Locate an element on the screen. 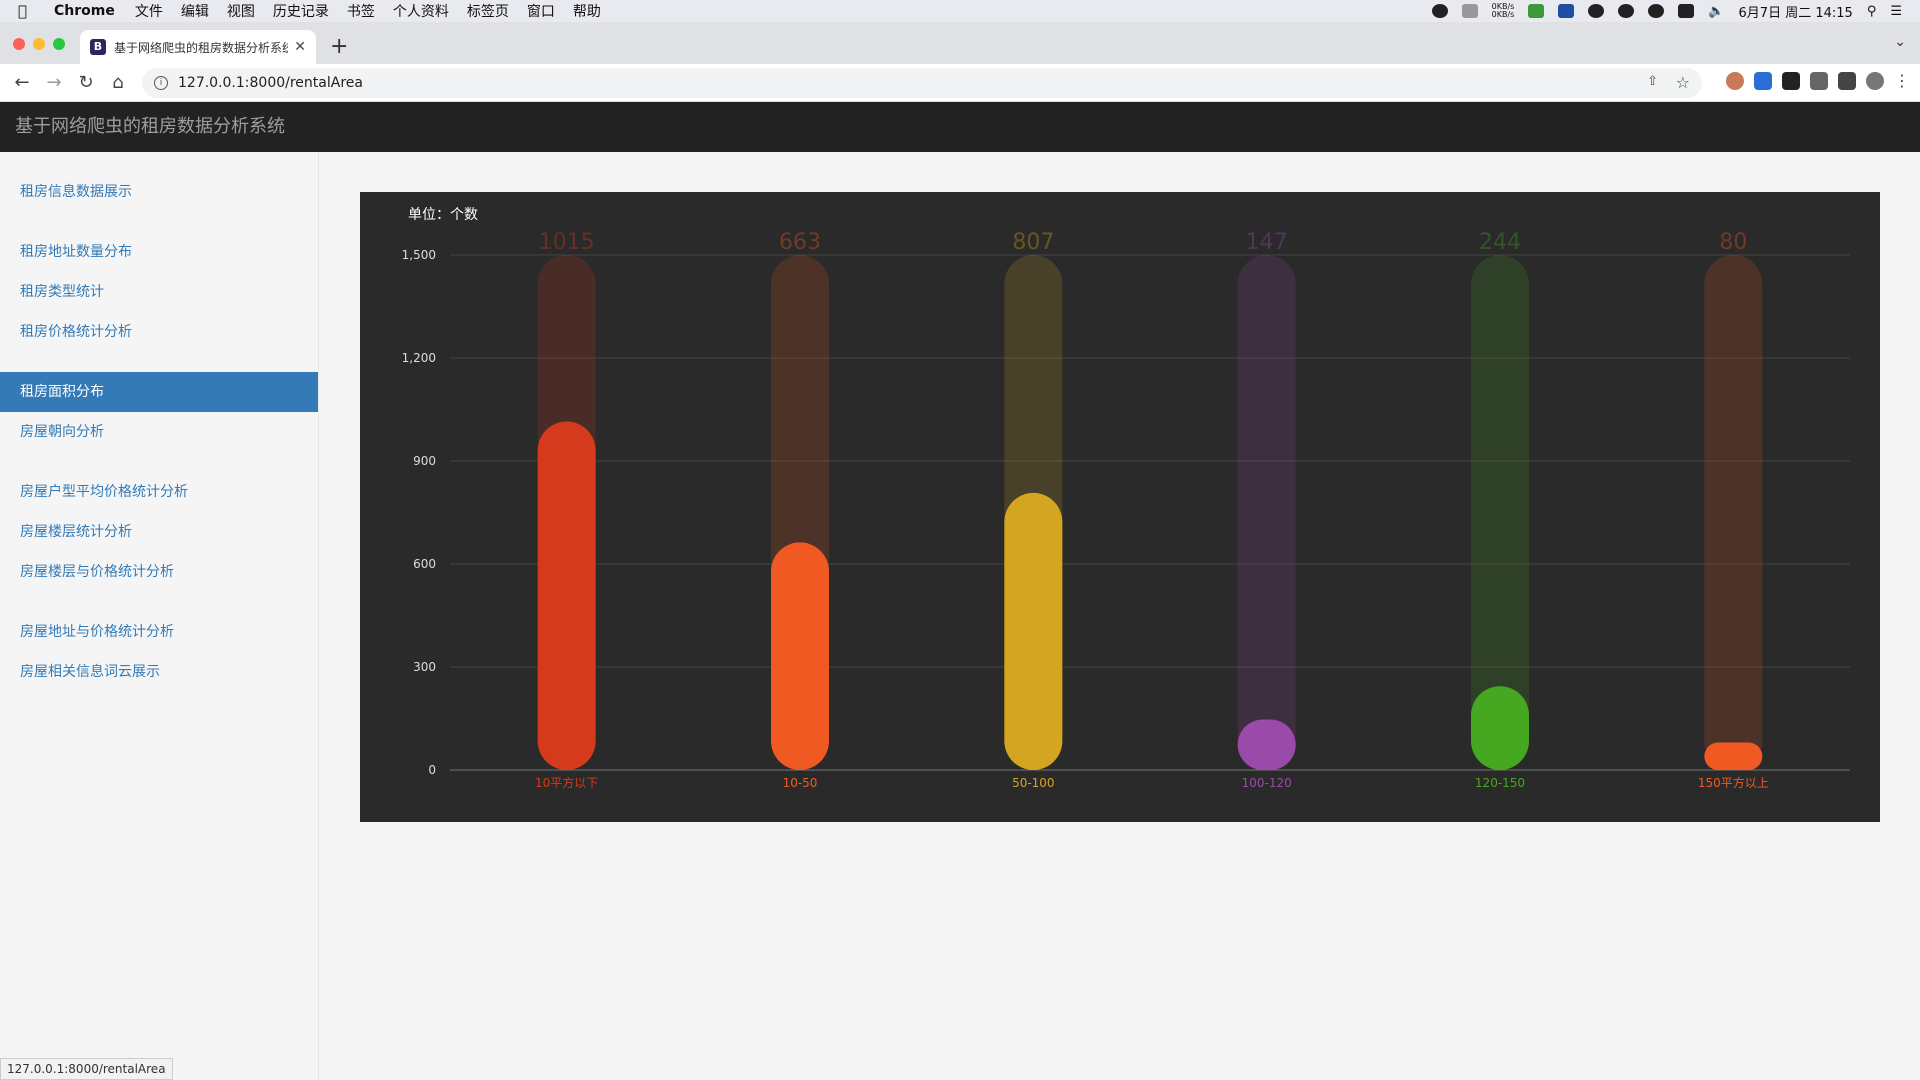  tab-search-chevron-icon: ⌄ is located at coordinates (1900, 42).